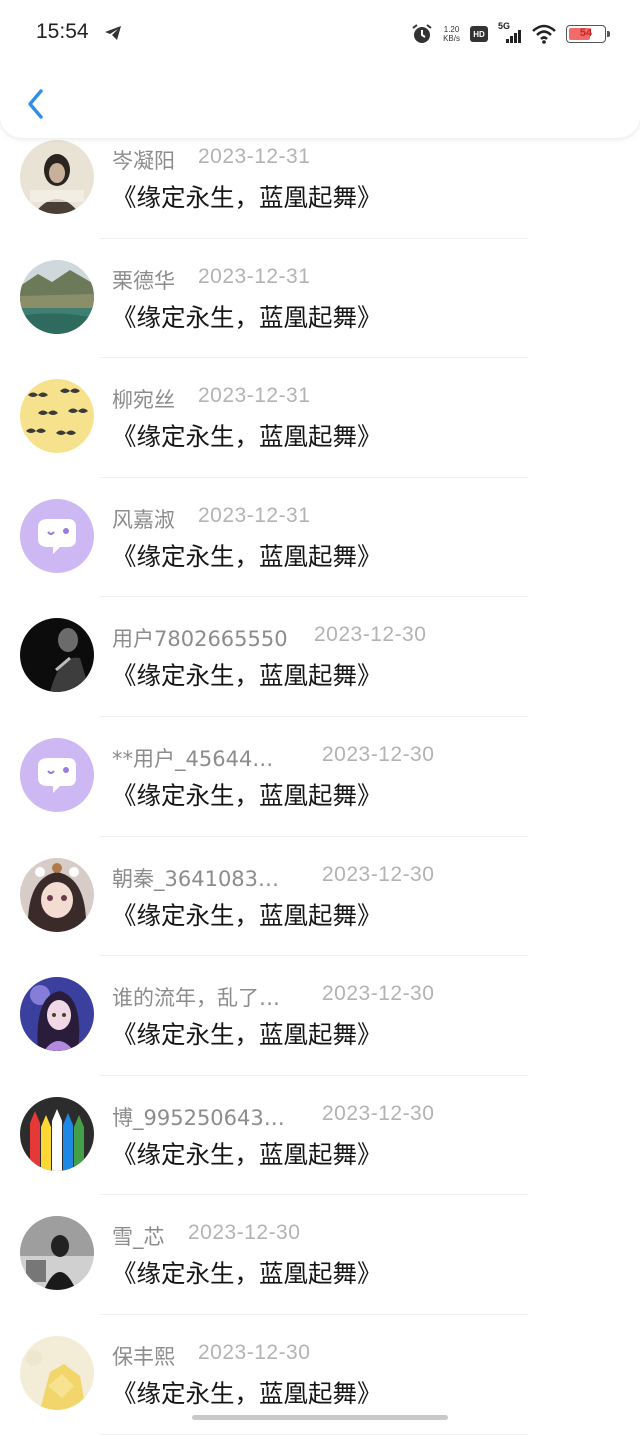 Image resolution: width=640 pixels, height=1435 pixels. Describe the element at coordinates (451, 29) in the screenshot. I see `network-speed-value: 1.20` at that location.